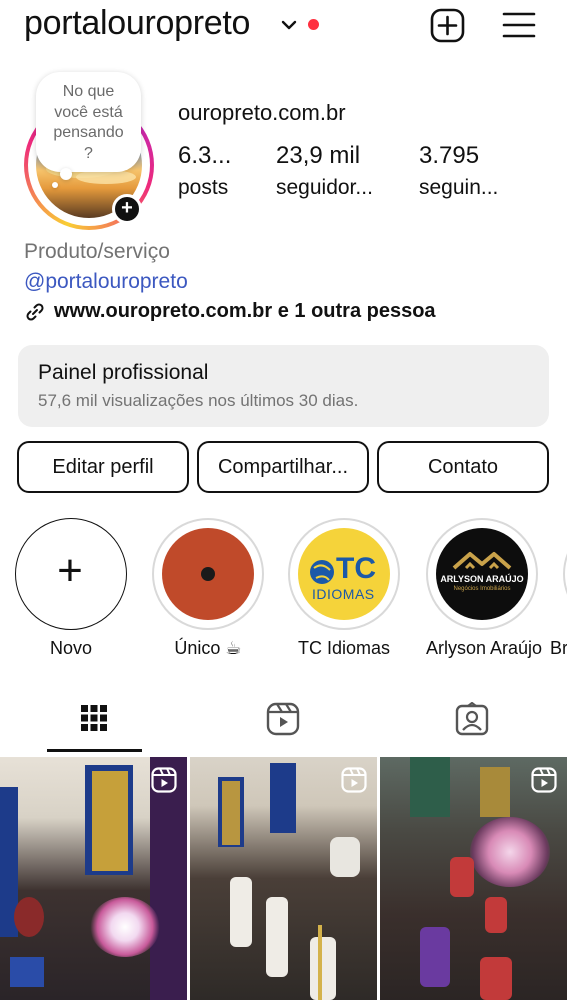  I want to click on highlight-label-partial: Br, so click(558, 648).